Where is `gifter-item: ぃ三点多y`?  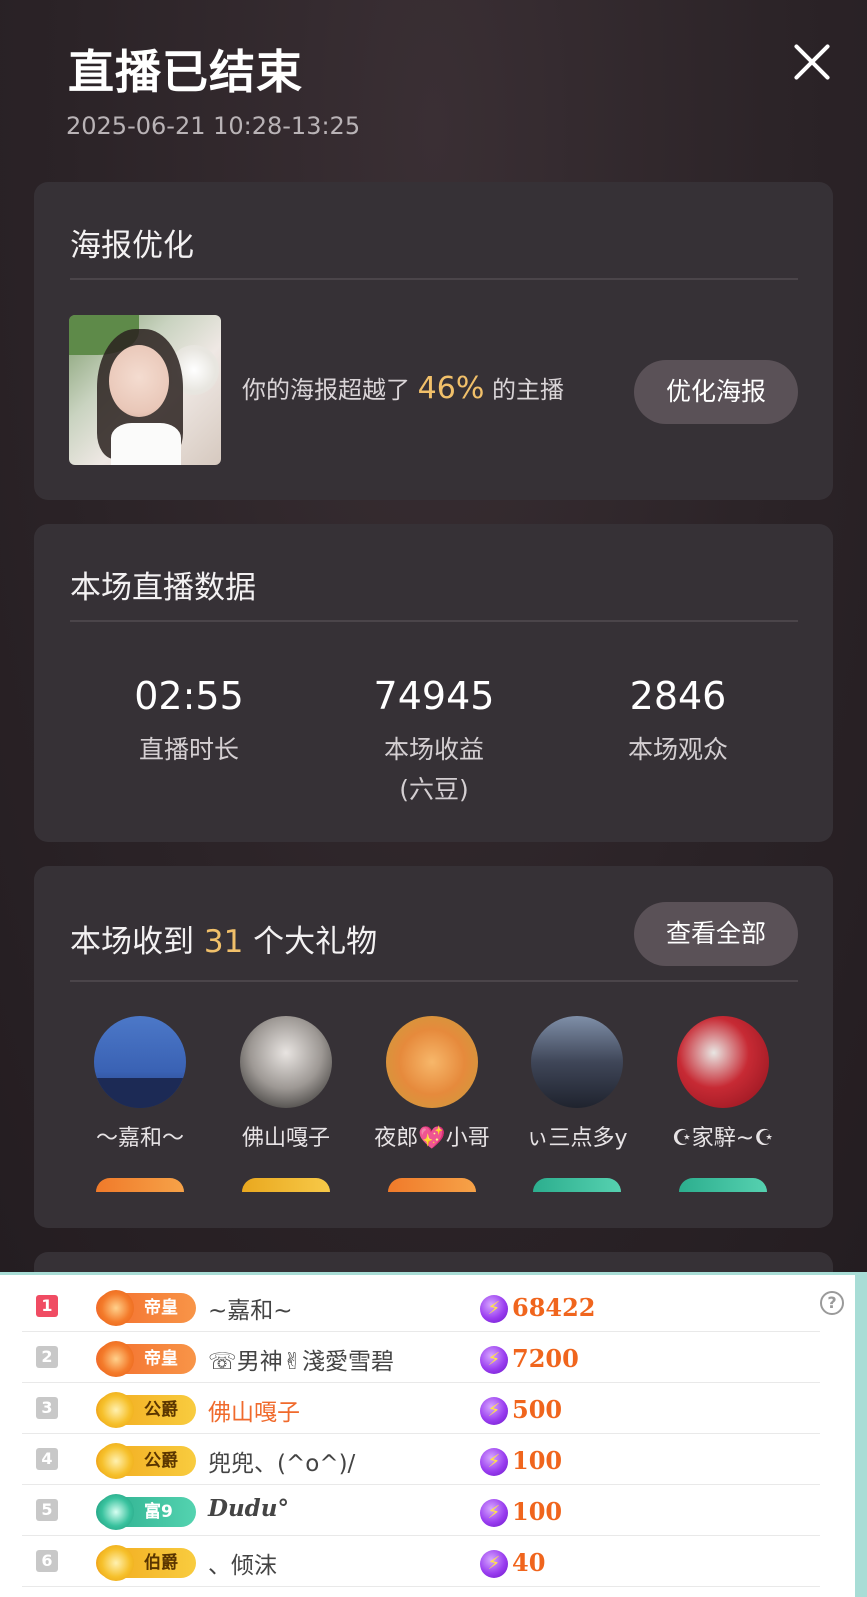 gifter-item: ぃ三点多y is located at coordinates (577, 1104).